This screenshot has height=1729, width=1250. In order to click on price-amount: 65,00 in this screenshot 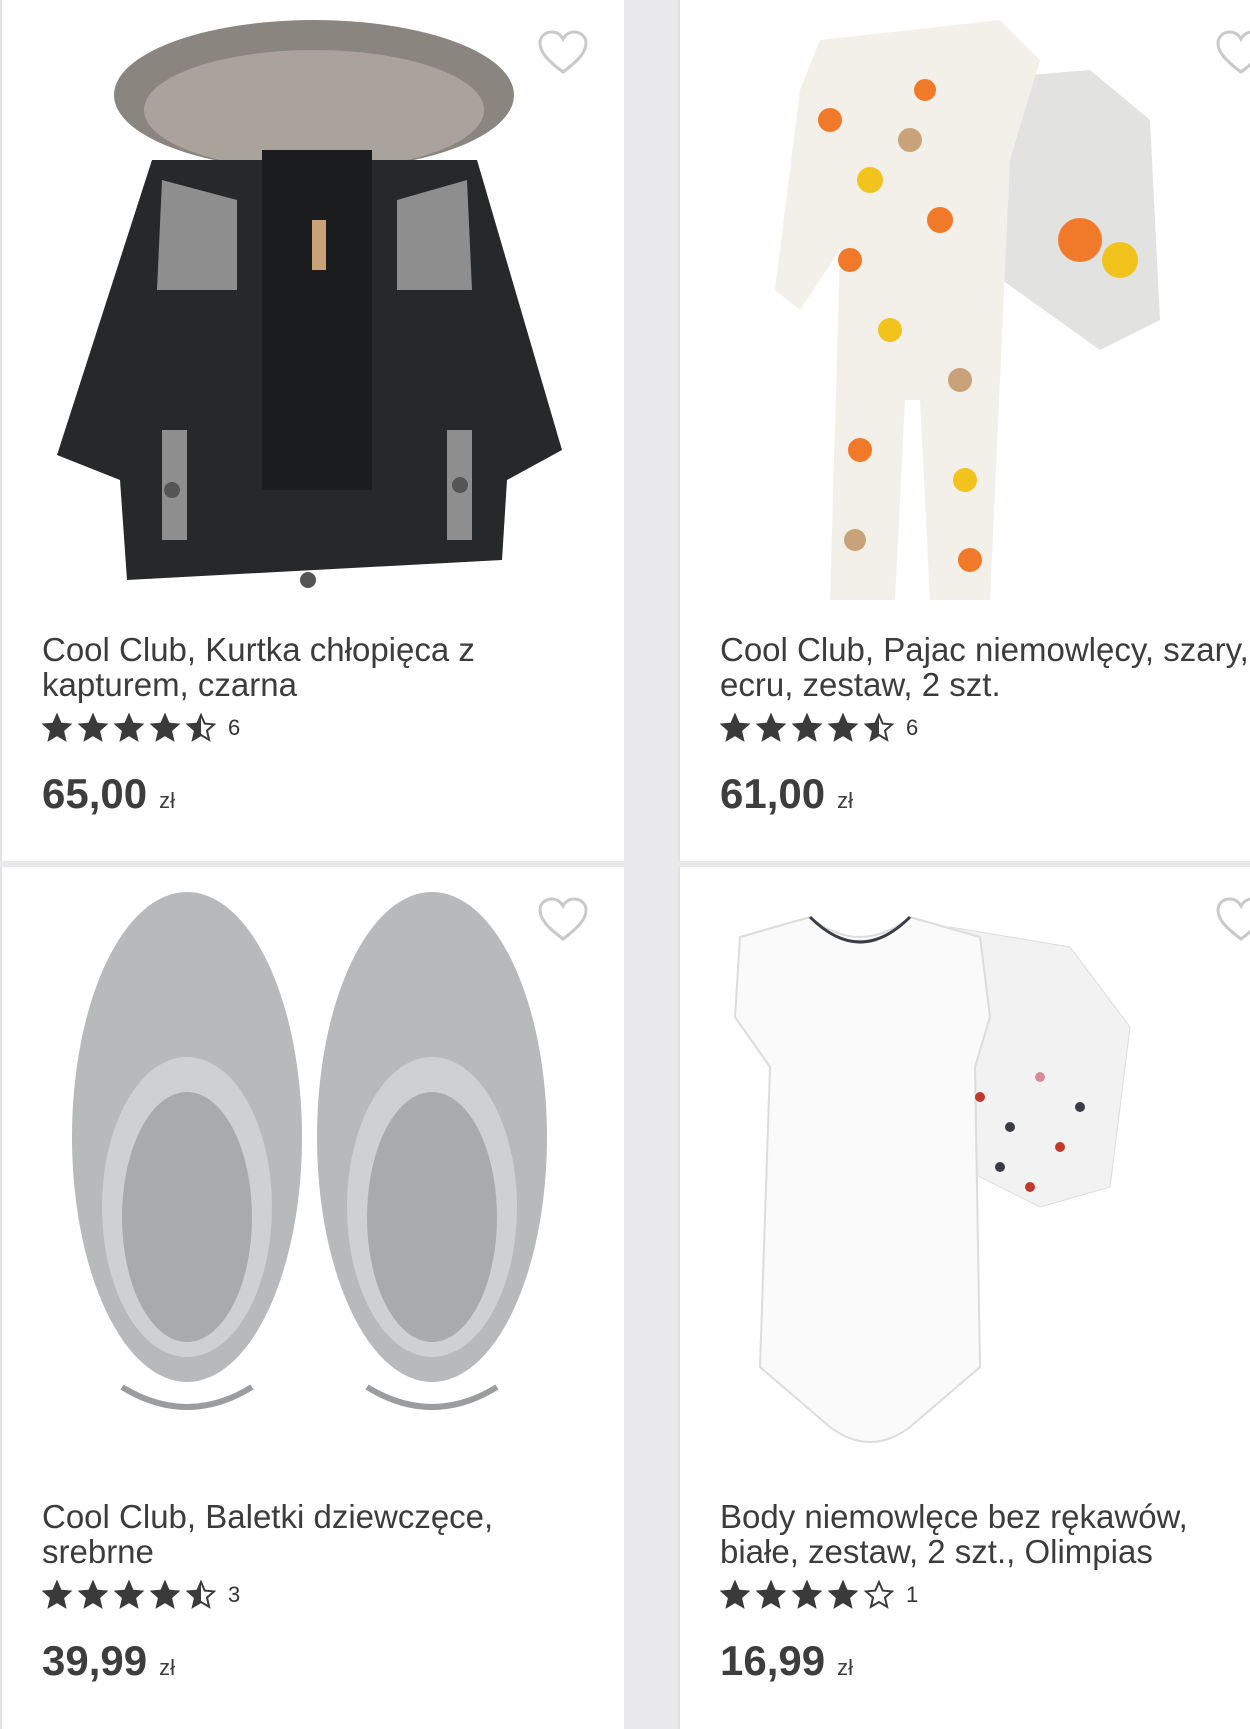, I will do `click(95, 793)`.